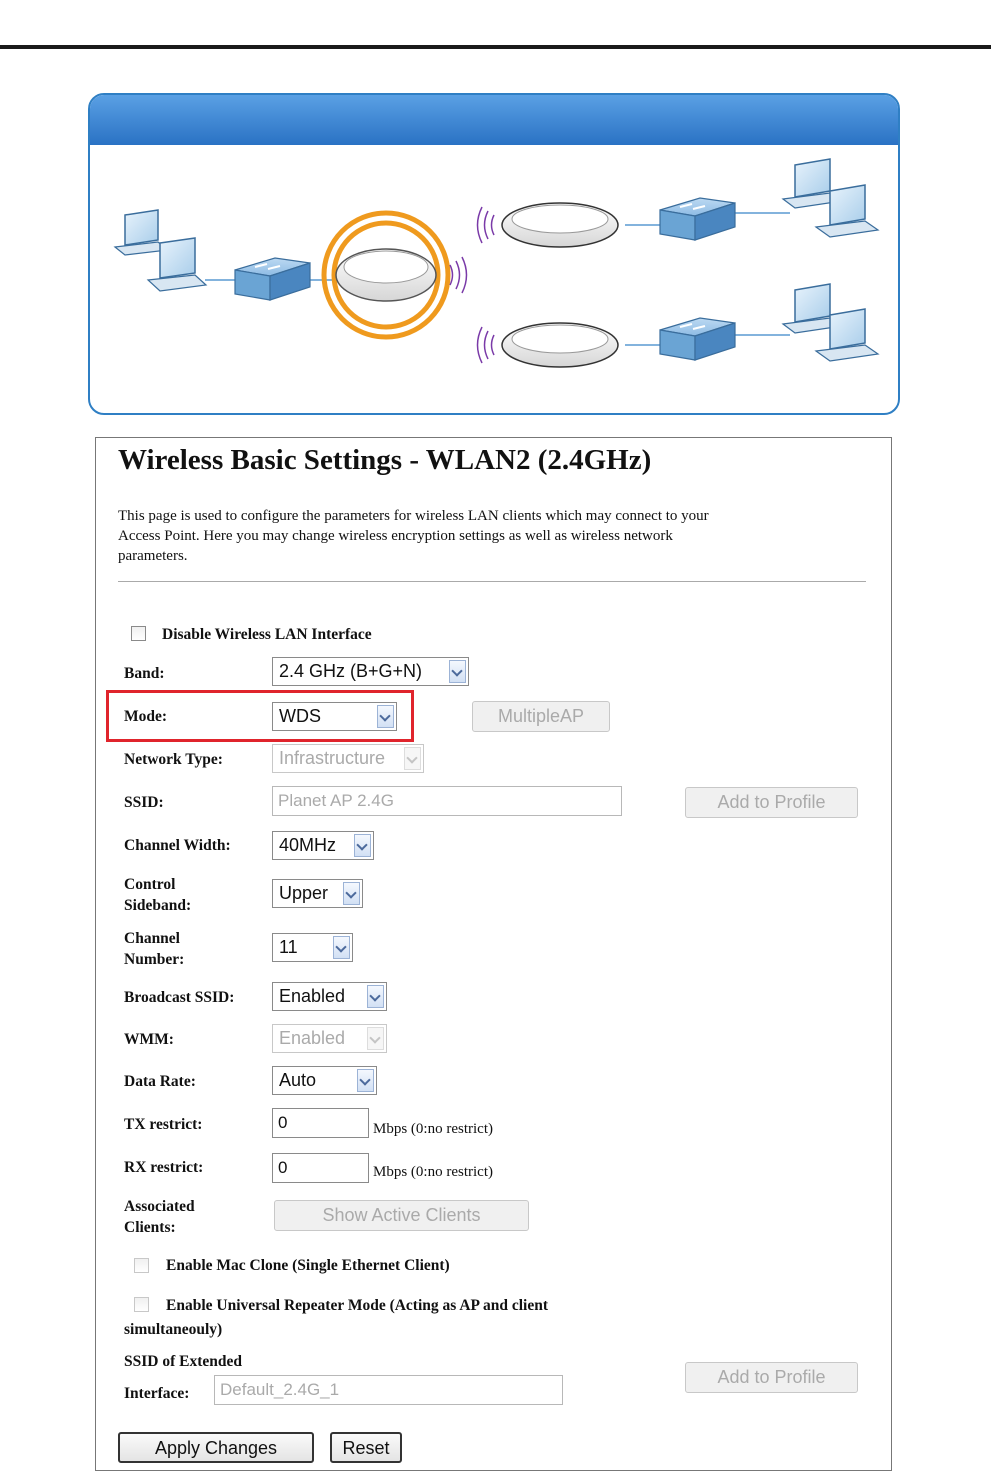 This screenshot has width=991, height=1472. I want to click on network-type-value: Infrastructure, so click(332, 758).